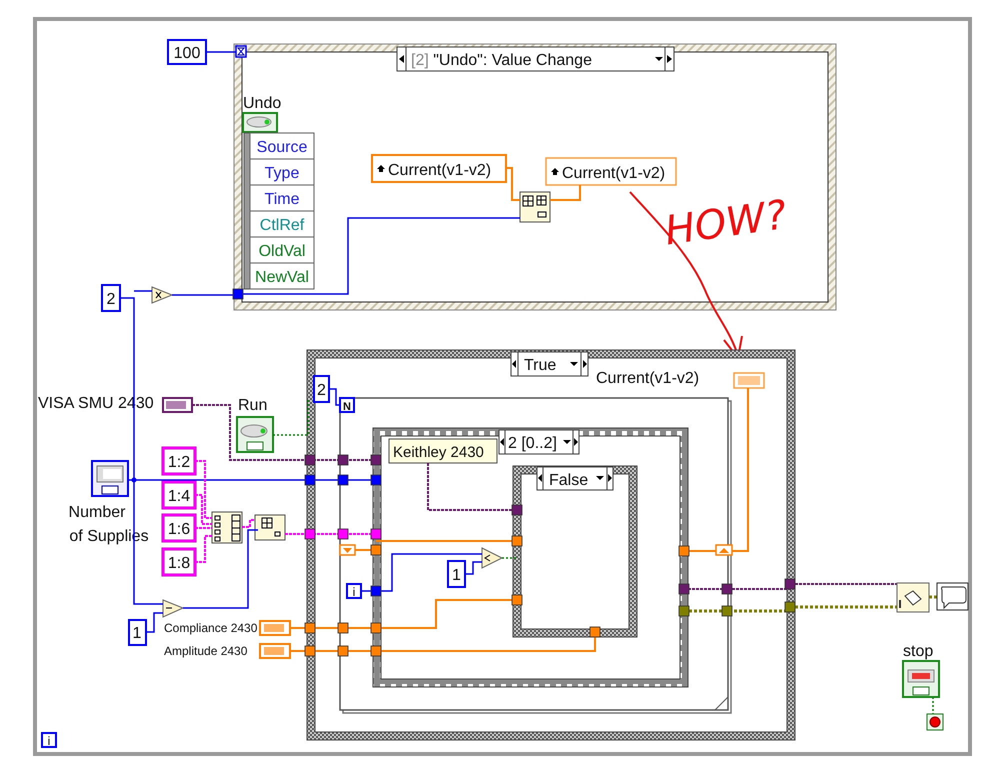  Describe the element at coordinates (97, 512) in the screenshot. I see `control-label: Number` at that location.